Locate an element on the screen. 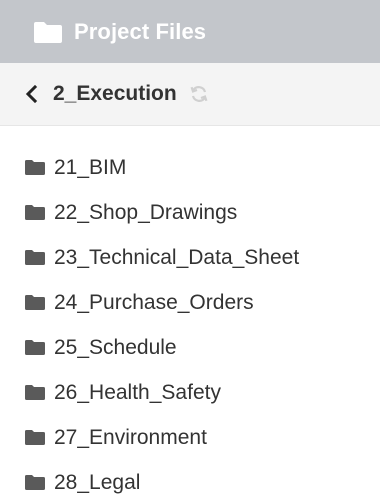  folder-label: 28_Legal is located at coordinates (97, 482).